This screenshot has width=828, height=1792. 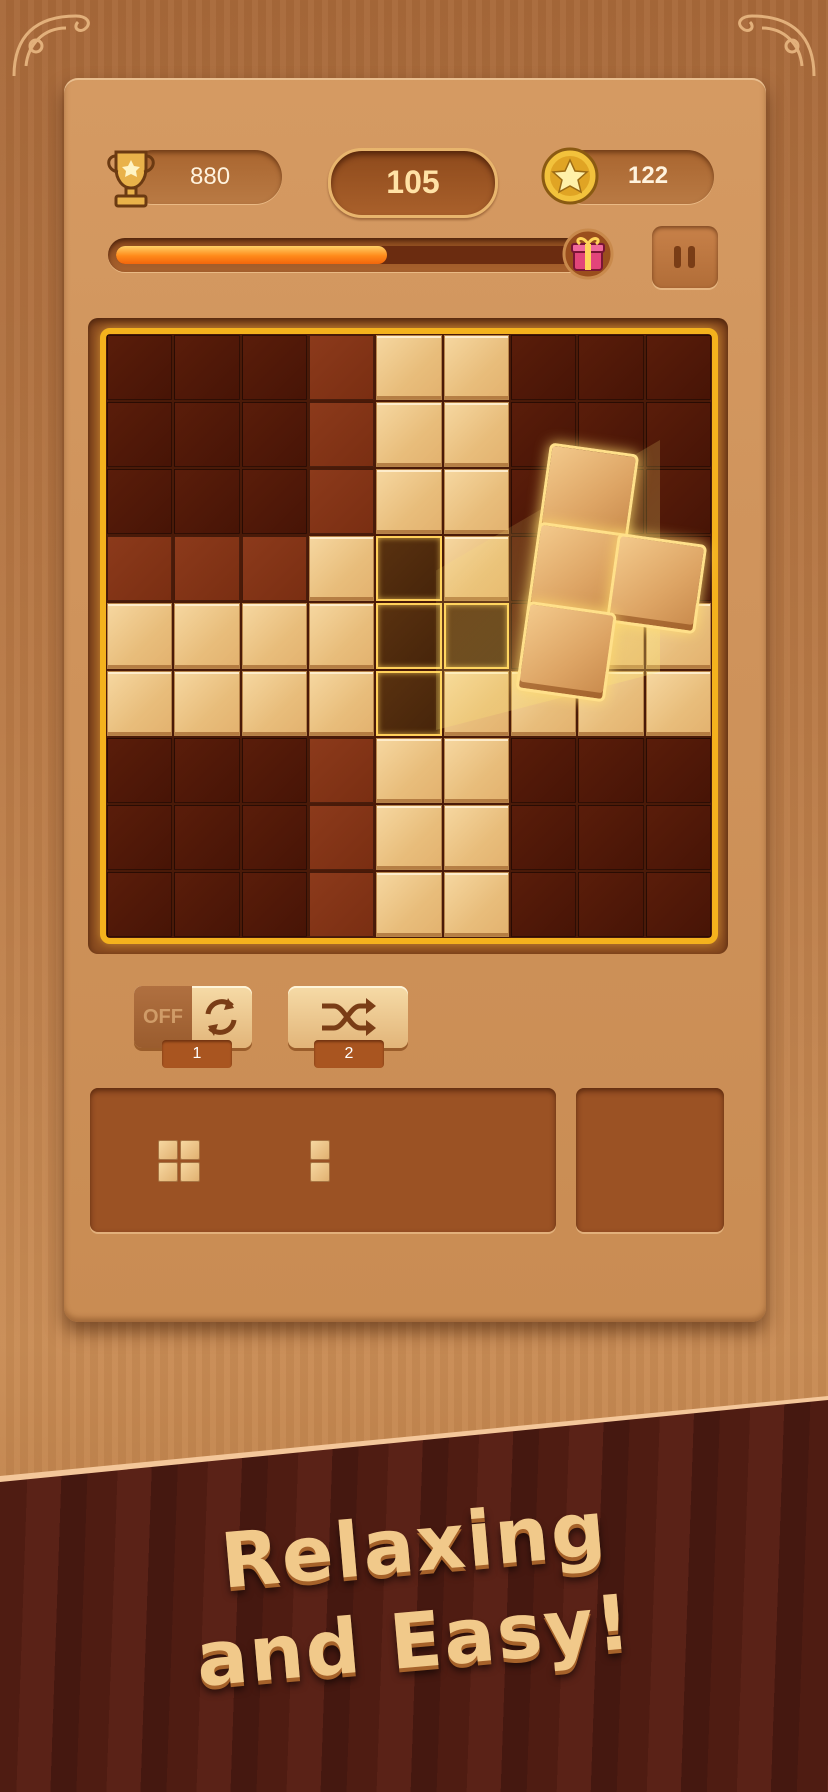 What do you see at coordinates (685, 257) in the screenshot?
I see `pause-button` at bounding box center [685, 257].